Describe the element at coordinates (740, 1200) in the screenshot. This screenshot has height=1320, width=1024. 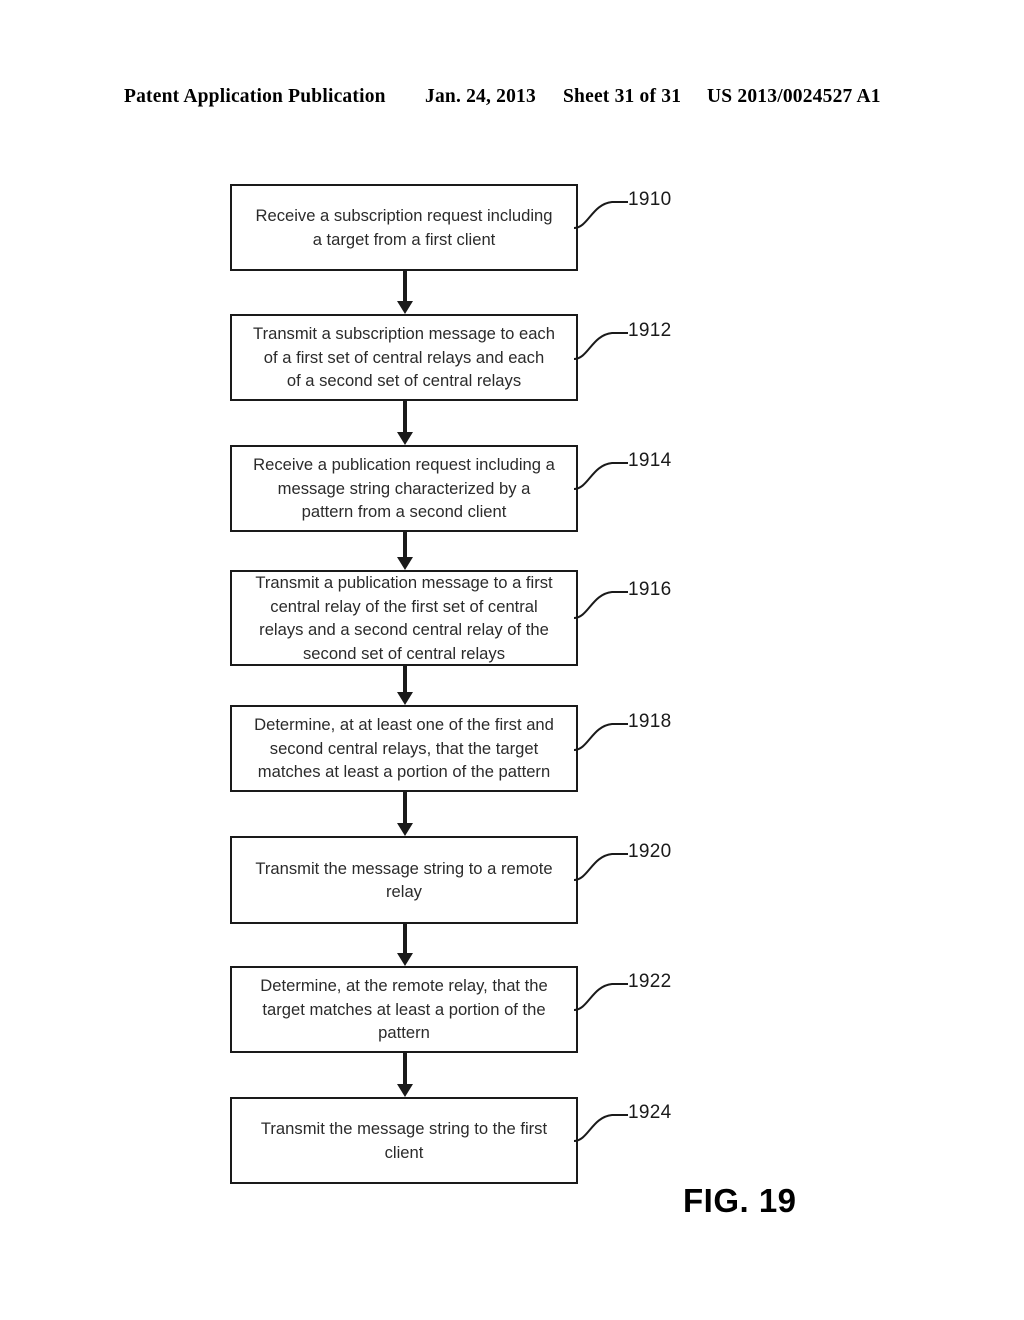
I see `figure-caption: FIG. 19` at that location.